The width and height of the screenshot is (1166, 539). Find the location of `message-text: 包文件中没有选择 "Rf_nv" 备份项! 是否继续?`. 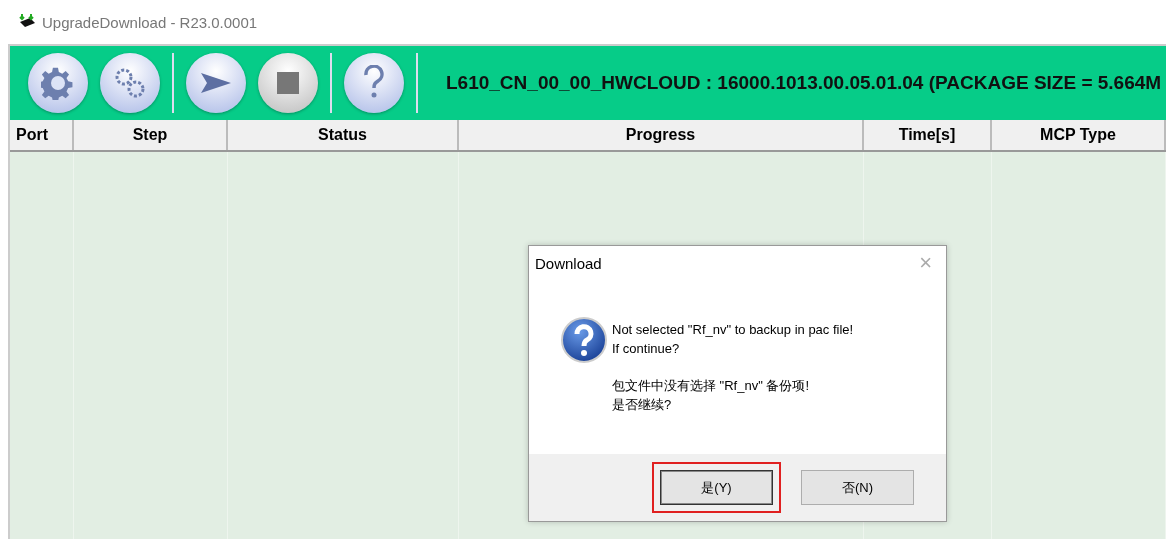

message-text: 包文件中没有选择 "Rf_nv" 备份项! 是否继续? is located at coordinates (711, 395).